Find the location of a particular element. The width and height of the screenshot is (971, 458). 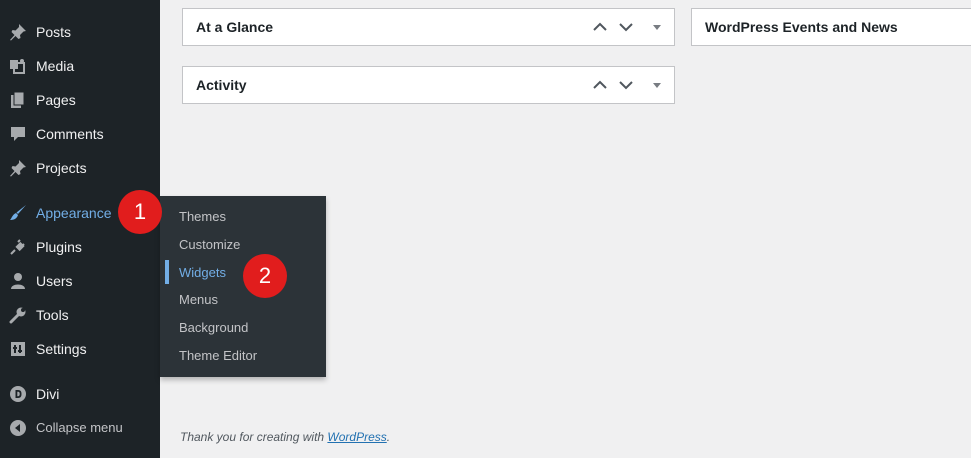

media-icon is located at coordinates (18, 66).